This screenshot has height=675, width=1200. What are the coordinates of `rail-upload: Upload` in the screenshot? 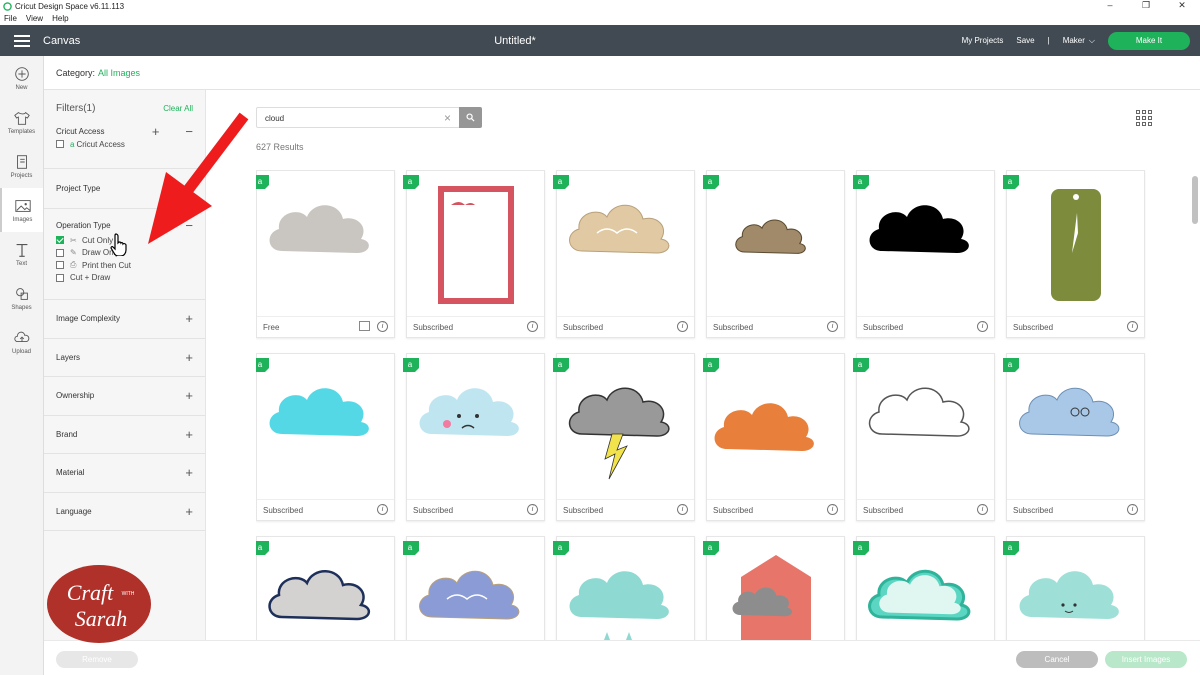 It's located at (21, 342).